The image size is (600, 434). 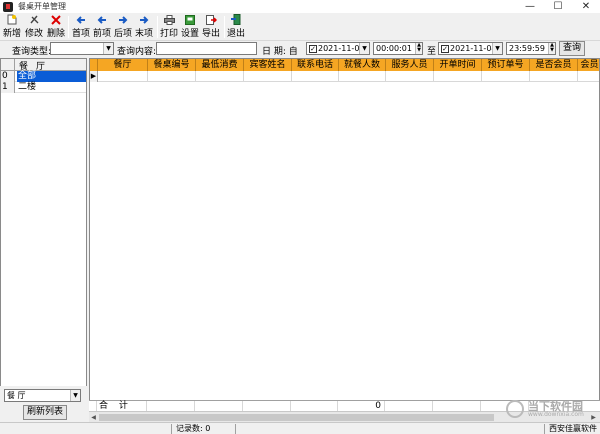 What do you see at coordinates (236, 26) in the screenshot?
I see `exit-button: 退出` at bounding box center [236, 26].